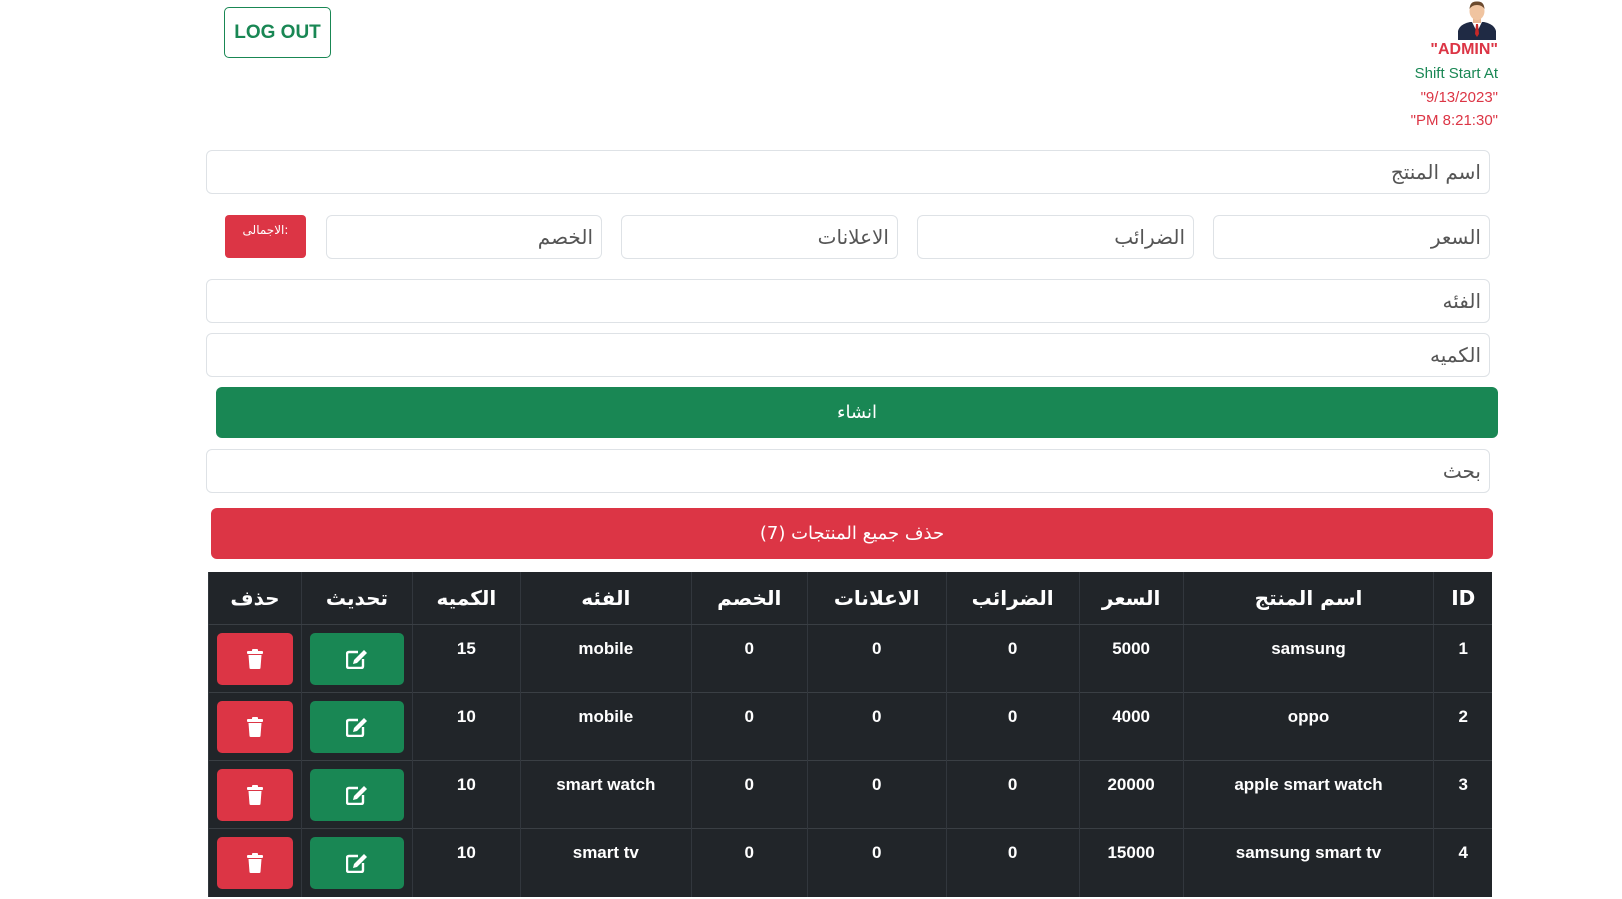 This screenshot has width=1622, height=899. What do you see at coordinates (1462, 726) in the screenshot?
I see `cell-id: 2` at bounding box center [1462, 726].